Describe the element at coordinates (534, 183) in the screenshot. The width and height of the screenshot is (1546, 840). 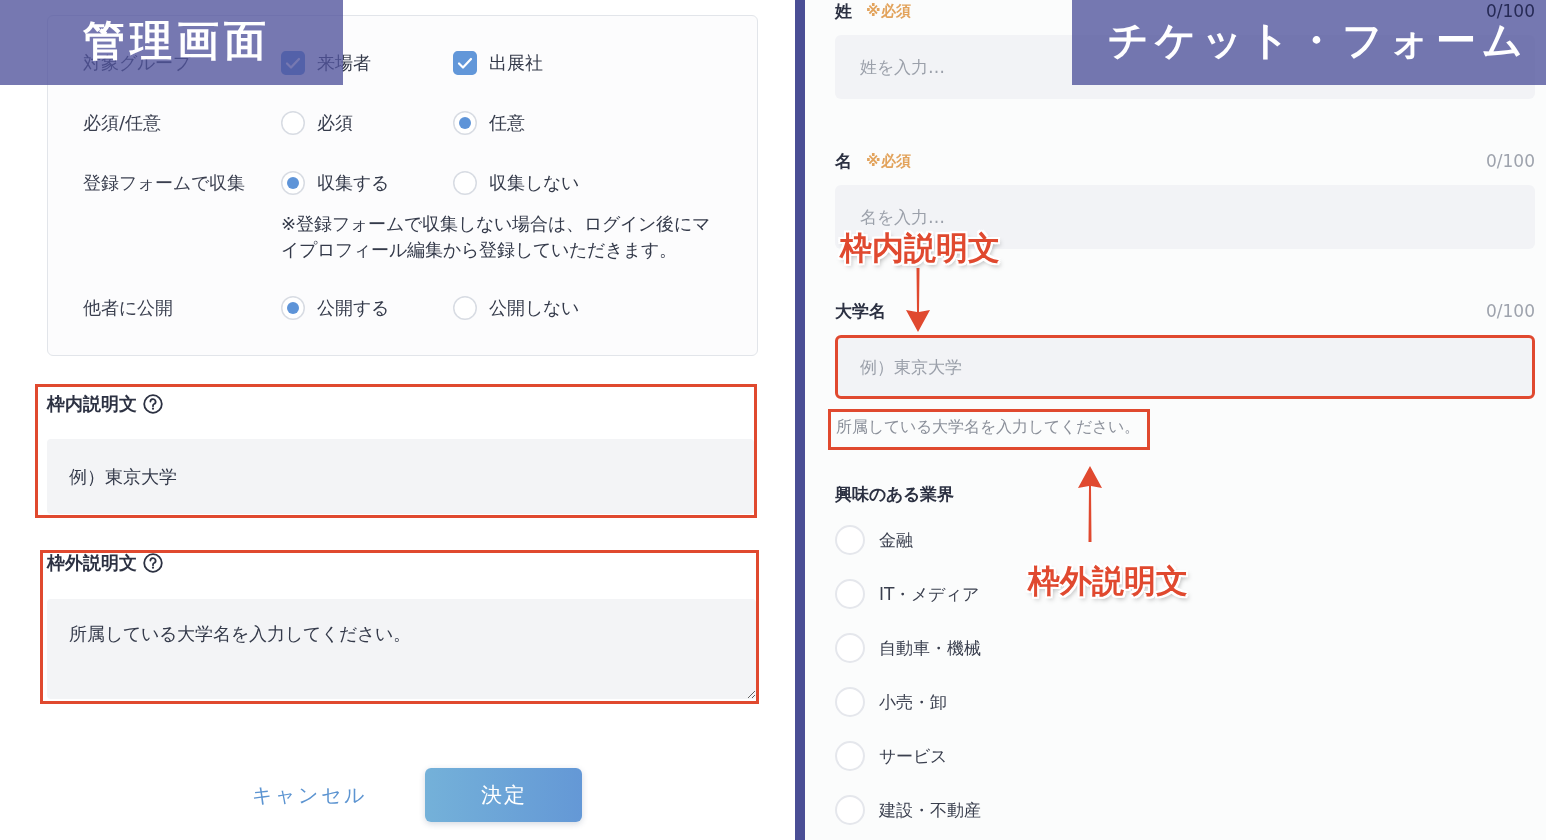
I see `option-label: 収集しない` at that location.